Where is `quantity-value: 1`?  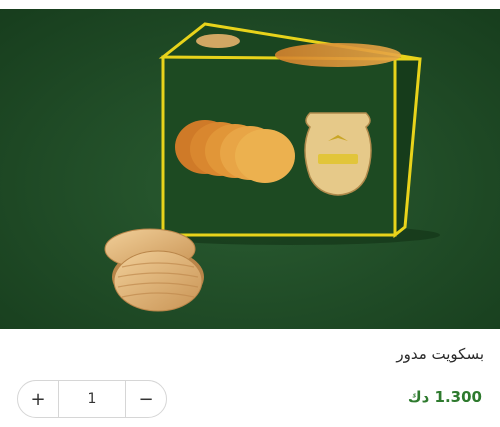 quantity-value: 1 is located at coordinates (92, 399).